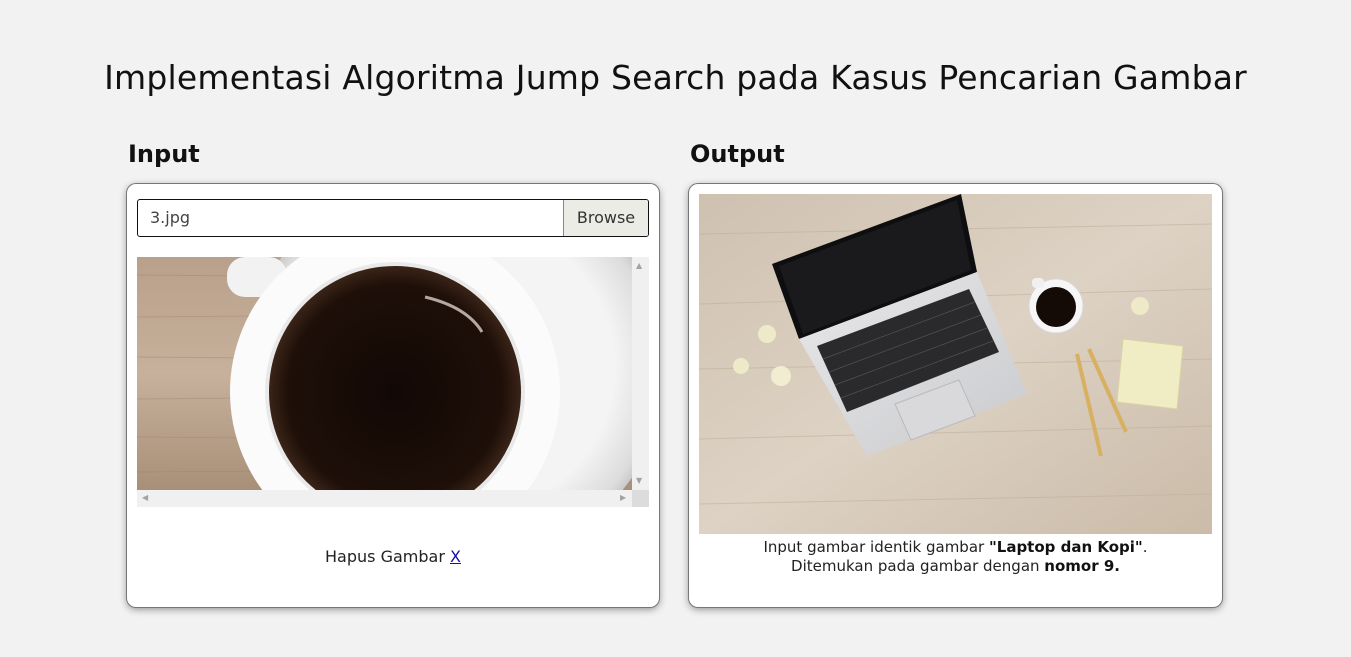 The height and width of the screenshot is (657, 1351). Describe the element at coordinates (737, 154) in the screenshot. I see `output-heading: Output` at that location.